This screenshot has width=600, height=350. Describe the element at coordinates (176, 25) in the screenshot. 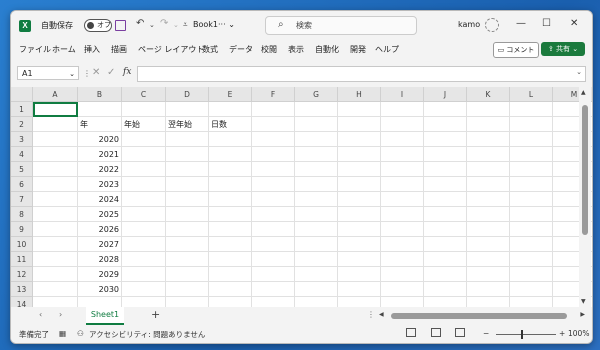

I see `redo-dropdown-icon: ⌄` at that location.